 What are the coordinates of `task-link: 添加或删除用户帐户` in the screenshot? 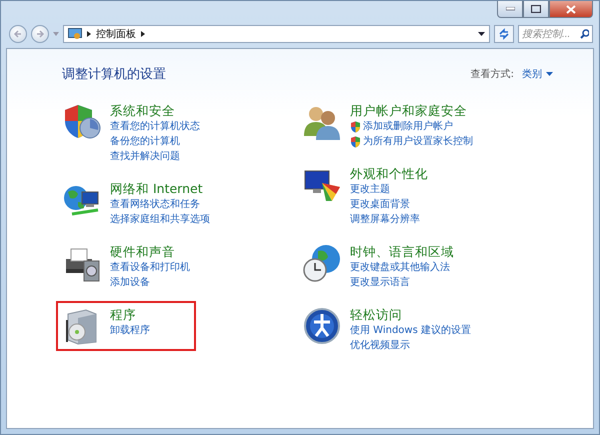 It's located at (411, 126).